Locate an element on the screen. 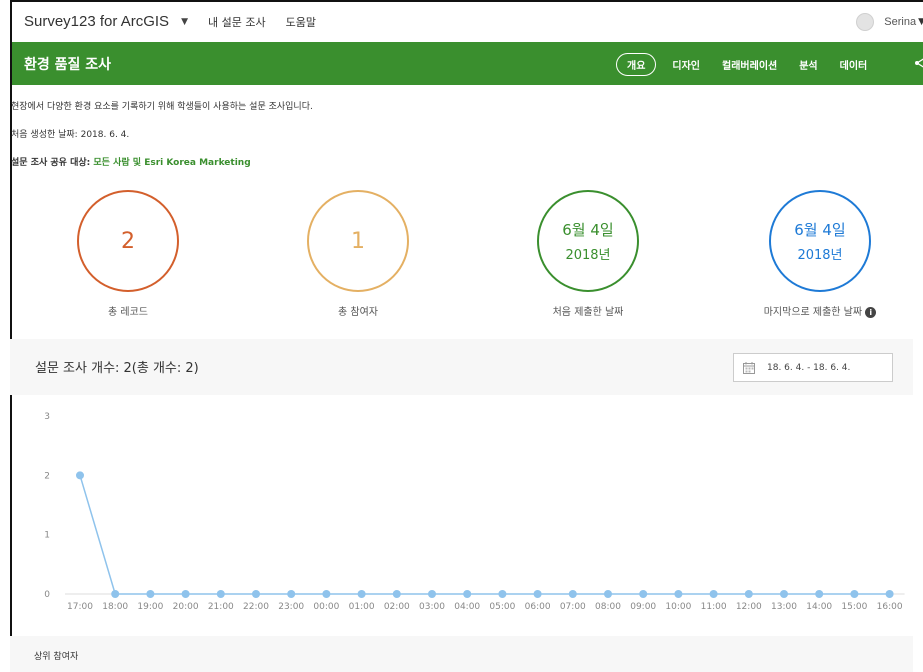 Image resolution: width=923 pixels, height=672 pixels. first-submitted-label: 처음 제출한 날짜 is located at coordinates (588, 312).